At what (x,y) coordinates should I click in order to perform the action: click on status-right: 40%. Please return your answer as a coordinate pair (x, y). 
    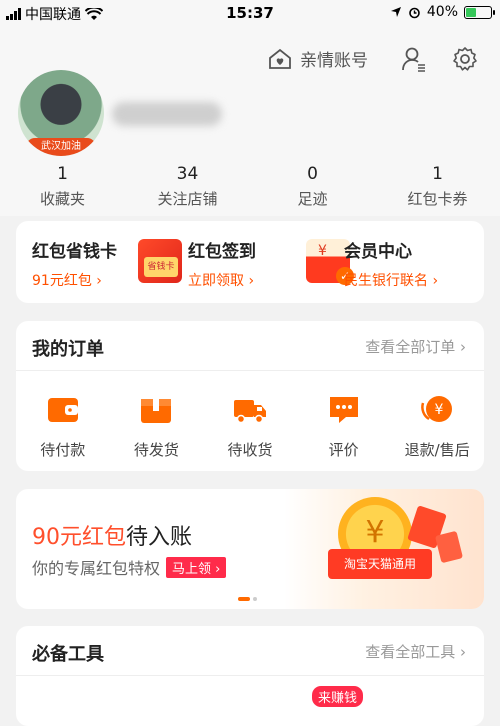
    Looking at the image, I should click on (442, 12).